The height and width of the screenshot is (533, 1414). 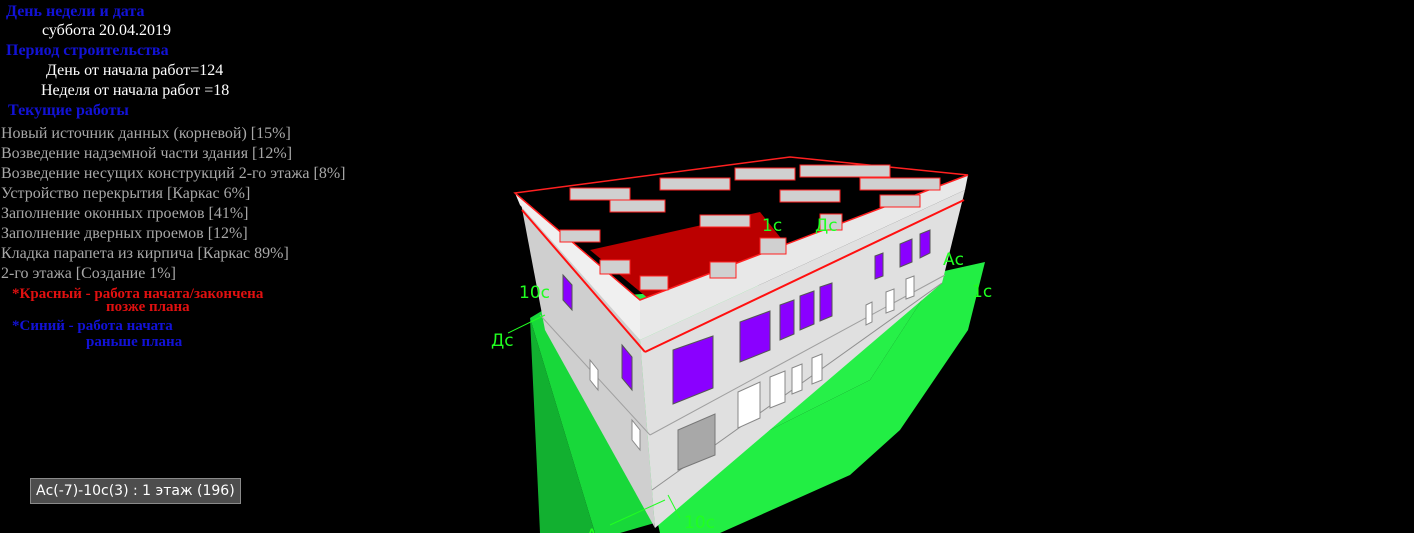 What do you see at coordinates (68, 110) in the screenshot?
I see `current-works-header: Текущие работы` at bounding box center [68, 110].